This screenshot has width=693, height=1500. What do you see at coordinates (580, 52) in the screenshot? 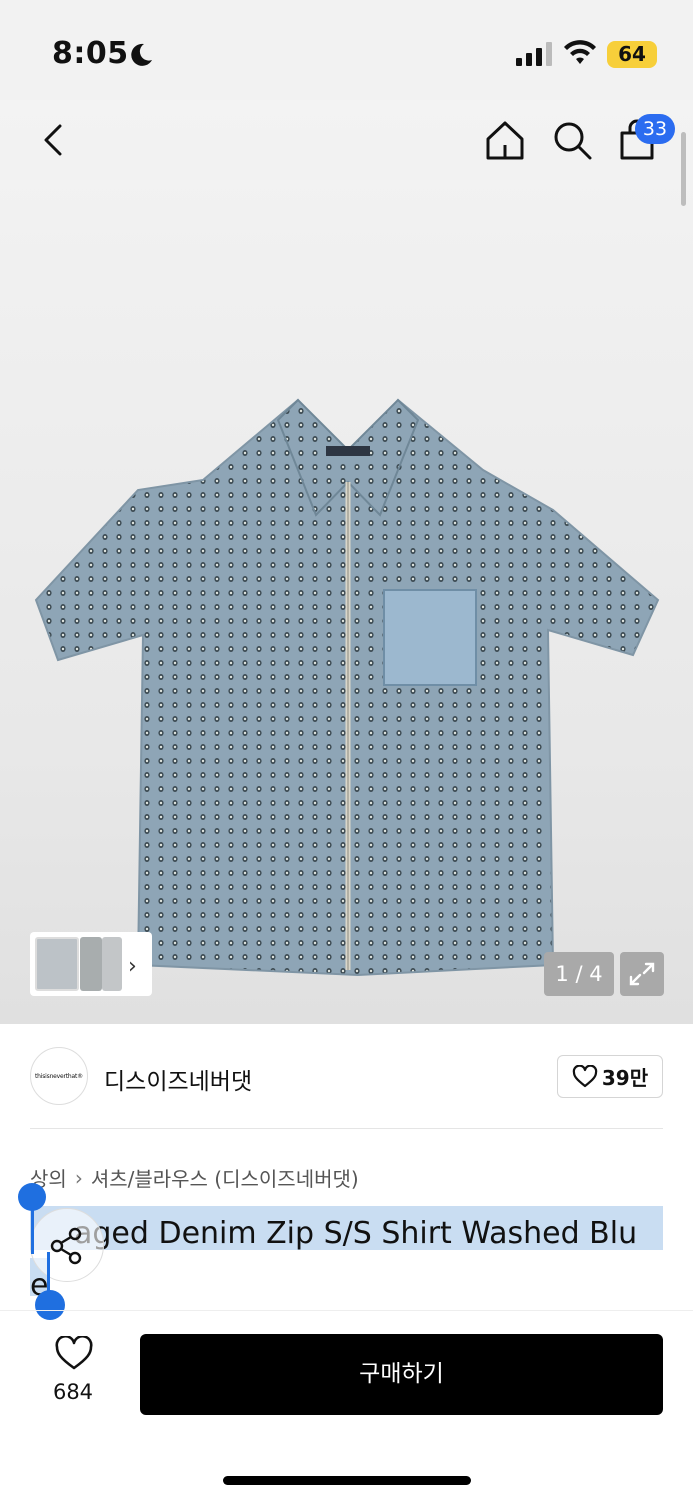
I see `wifi-icon` at bounding box center [580, 52].